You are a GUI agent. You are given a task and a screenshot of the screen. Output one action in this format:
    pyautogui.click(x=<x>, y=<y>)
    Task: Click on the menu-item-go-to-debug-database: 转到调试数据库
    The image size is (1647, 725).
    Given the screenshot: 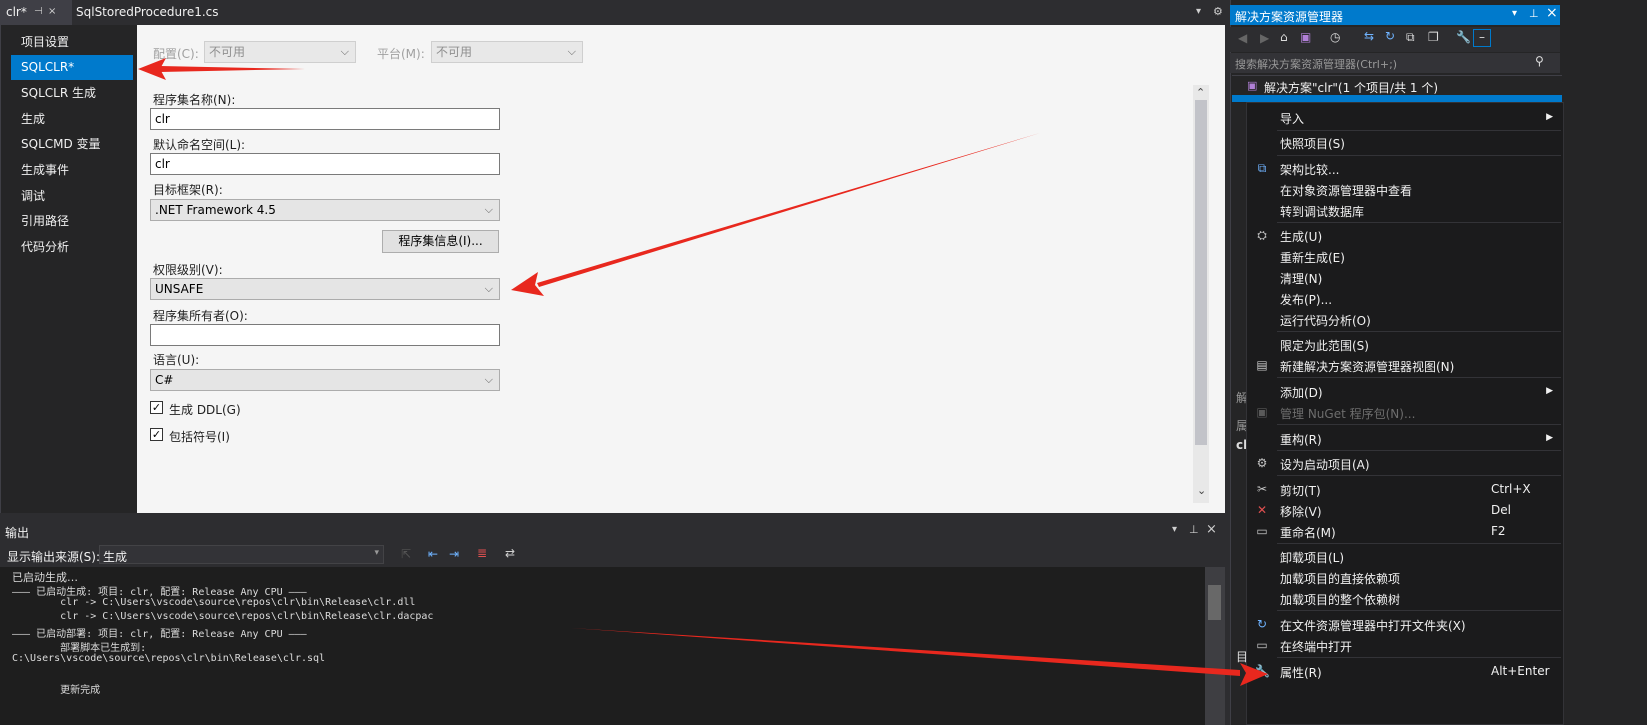 What is the action you would take?
    pyautogui.click(x=1322, y=211)
    